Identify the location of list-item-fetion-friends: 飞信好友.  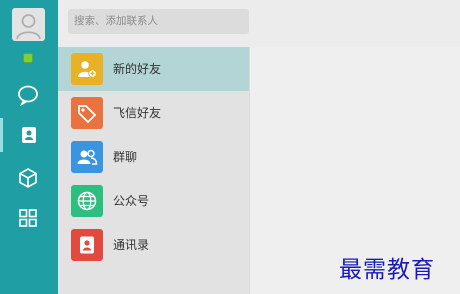
(153, 113).